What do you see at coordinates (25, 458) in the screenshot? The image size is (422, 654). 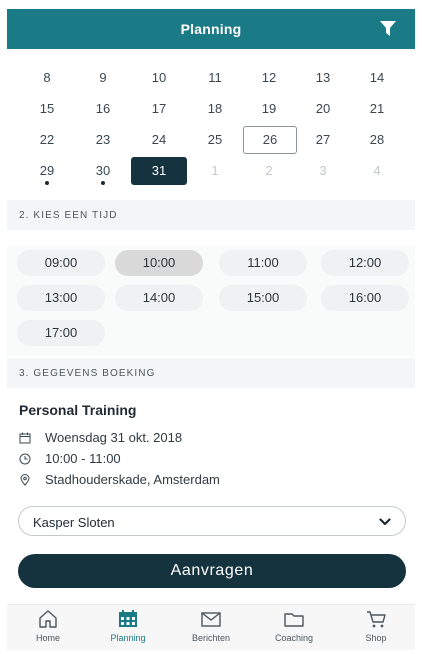 I see `clock-icon` at bounding box center [25, 458].